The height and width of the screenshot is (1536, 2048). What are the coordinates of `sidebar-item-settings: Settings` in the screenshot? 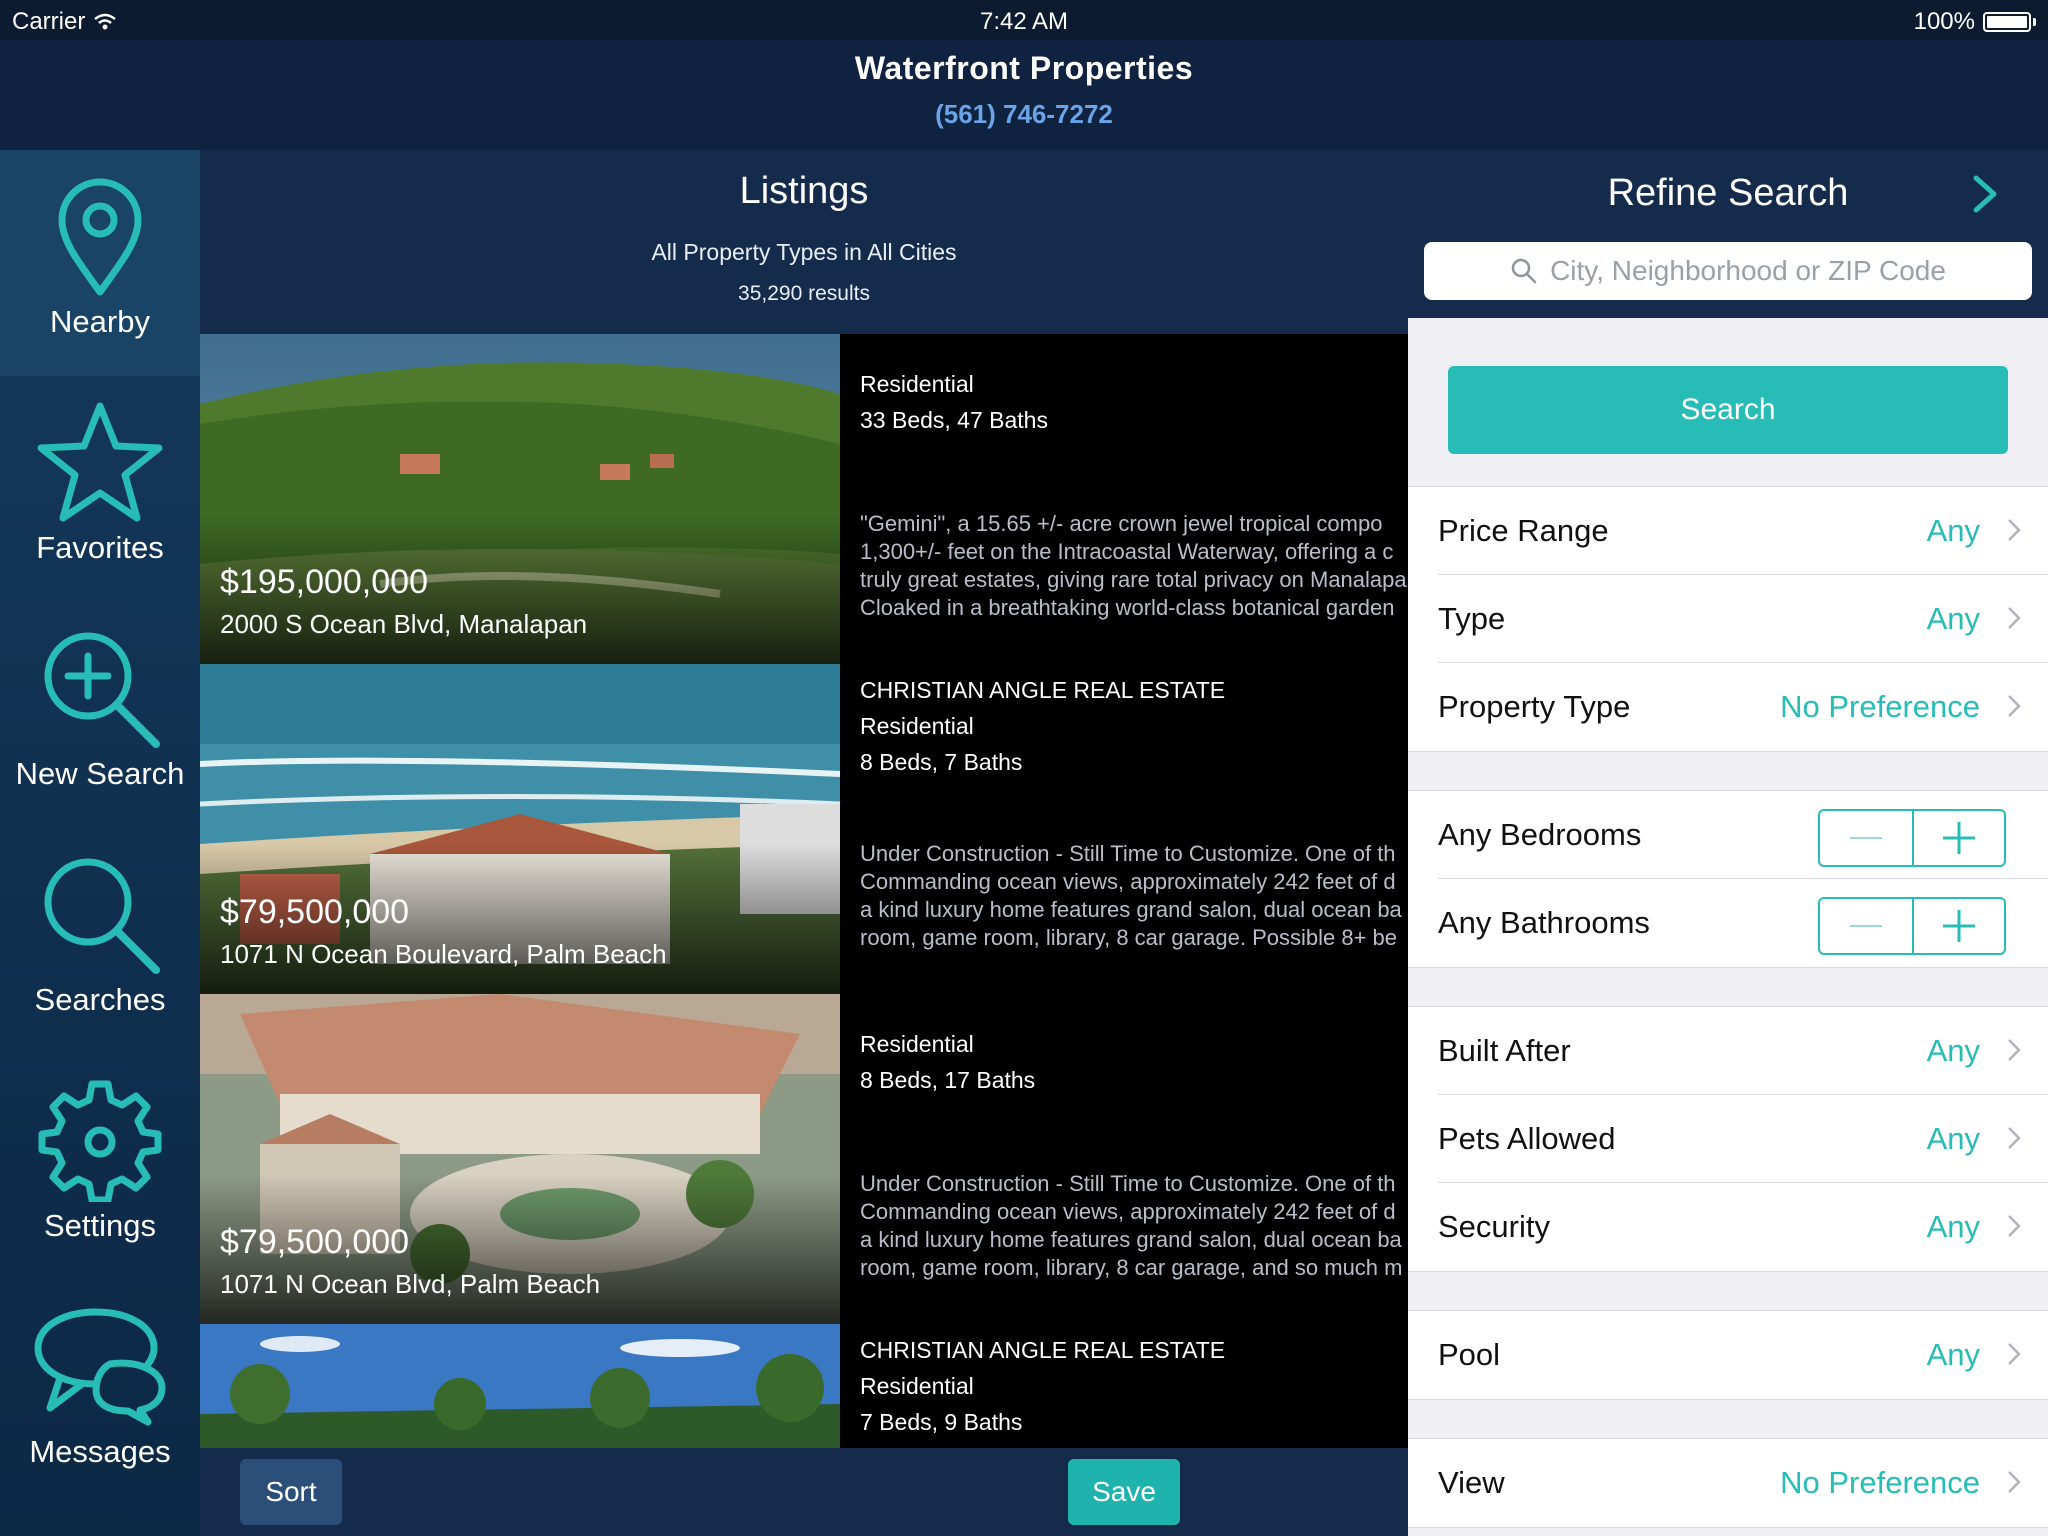 It's located at (100, 1167).